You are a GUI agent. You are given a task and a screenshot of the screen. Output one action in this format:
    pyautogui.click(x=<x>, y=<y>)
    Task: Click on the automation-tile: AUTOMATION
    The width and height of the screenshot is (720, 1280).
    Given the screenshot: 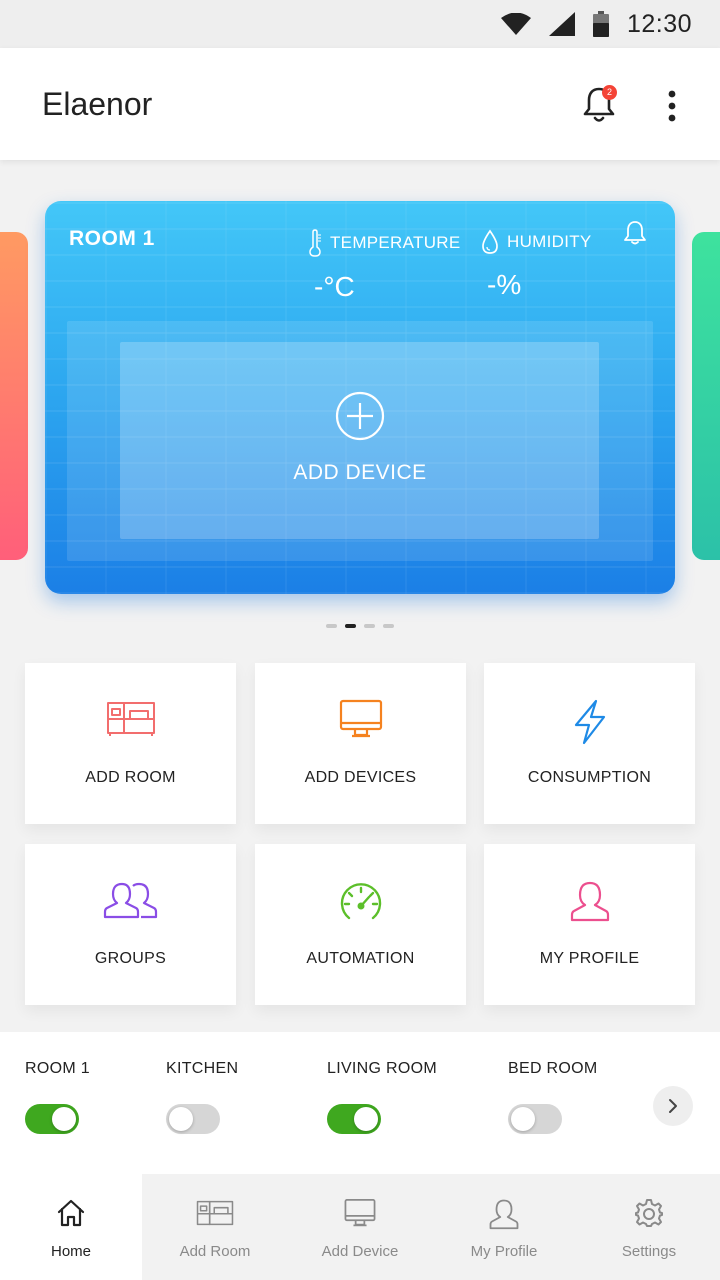 What is the action you would take?
    pyautogui.click(x=360, y=924)
    